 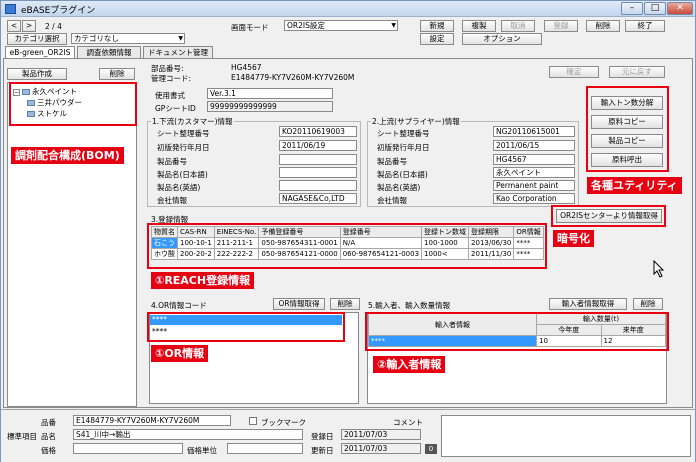 What do you see at coordinates (172, 200) in the screenshot?
I see `ds-company-label: 会社情報` at bounding box center [172, 200].